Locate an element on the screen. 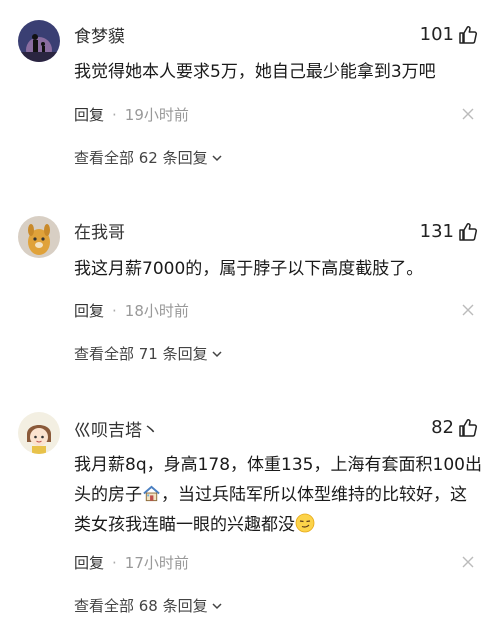  house-emoji-icon is located at coordinates (151, 493).